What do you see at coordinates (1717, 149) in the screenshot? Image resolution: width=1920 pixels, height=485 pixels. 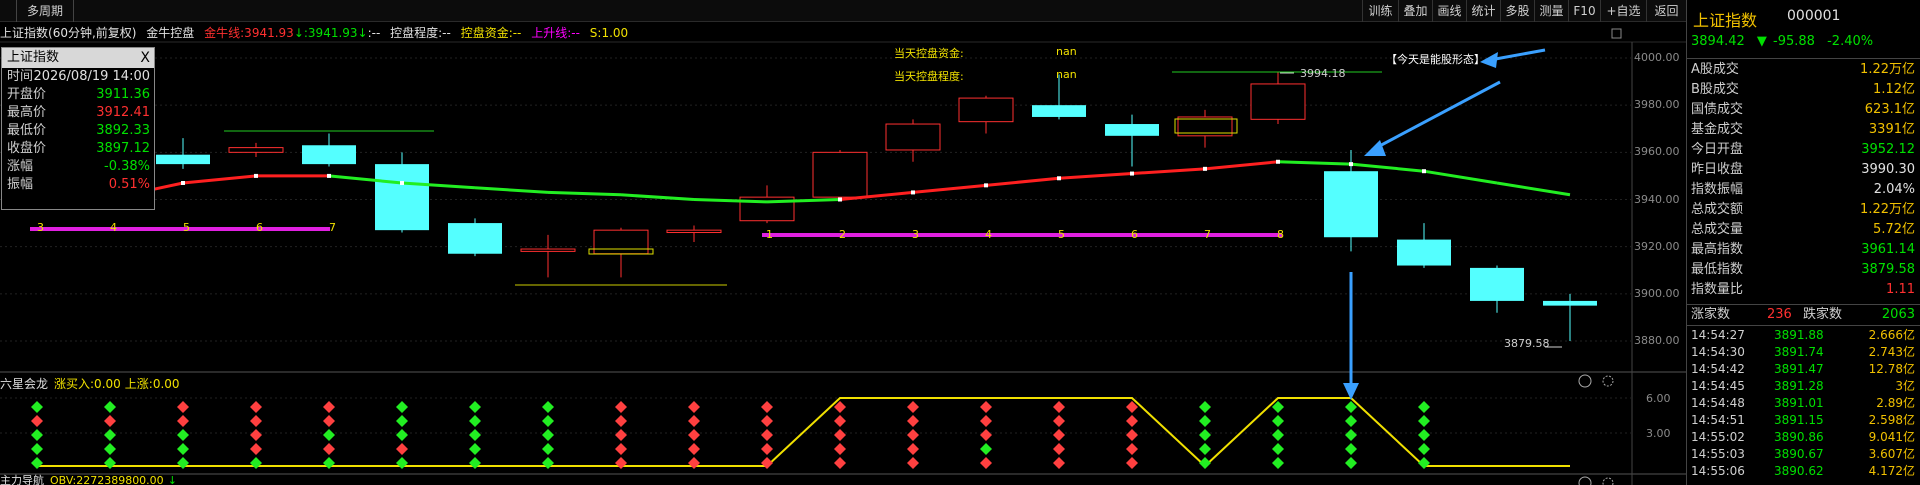 I see `stat-label: 今日开盘` at bounding box center [1717, 149].